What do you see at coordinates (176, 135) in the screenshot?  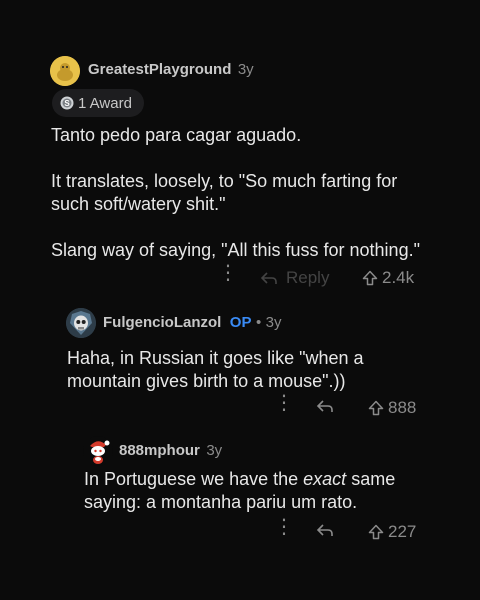 I see `comment-body-line: Tanto pedo para cagar aguado.` at bounding box center [176, 135].